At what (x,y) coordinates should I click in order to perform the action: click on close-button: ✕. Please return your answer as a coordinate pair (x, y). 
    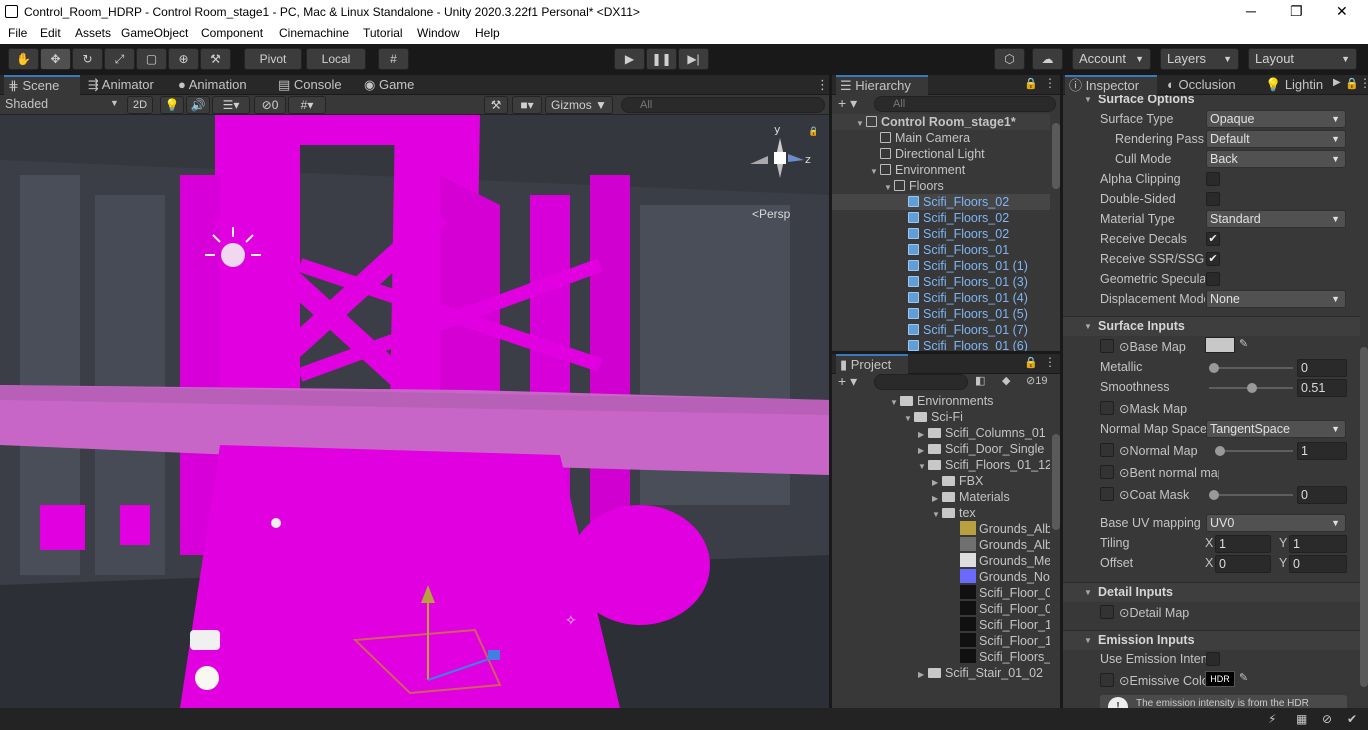
    Looking at the image, I should click on (1342, 11).